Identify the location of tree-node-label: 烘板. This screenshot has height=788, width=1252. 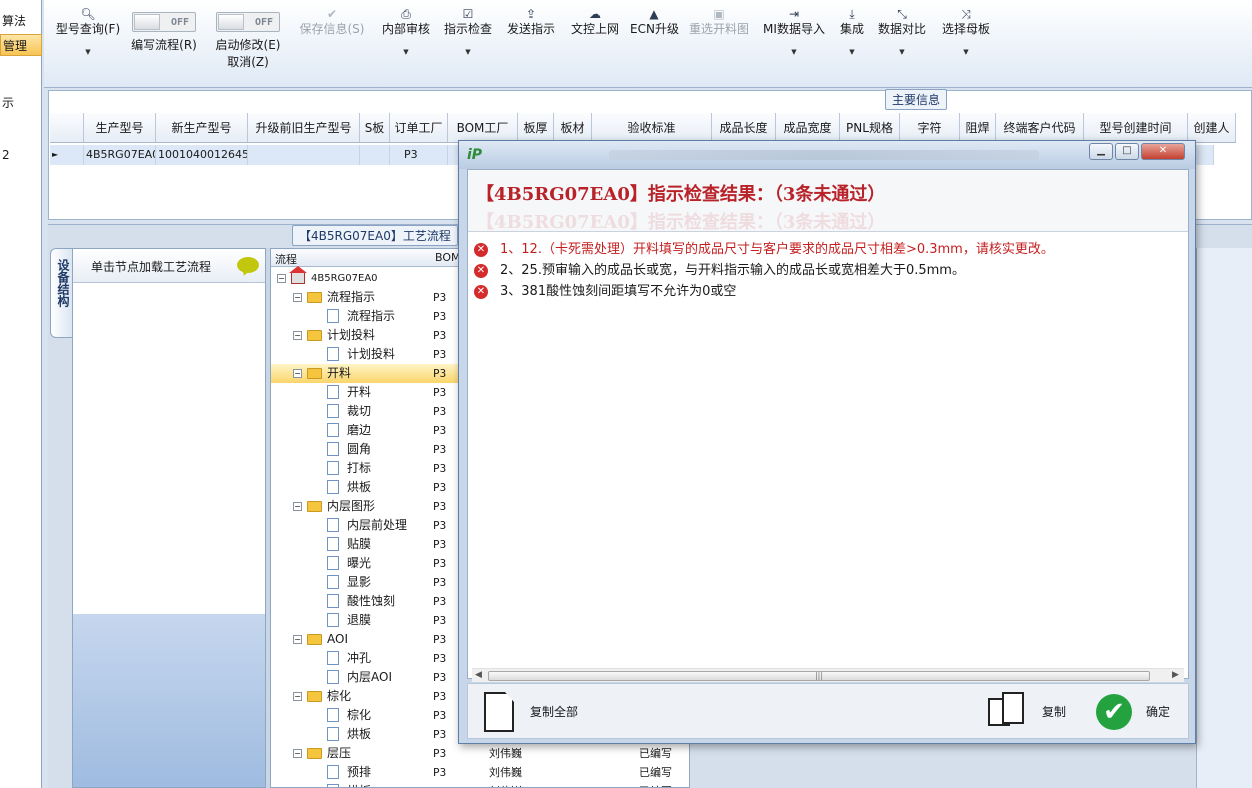
(359, 784).